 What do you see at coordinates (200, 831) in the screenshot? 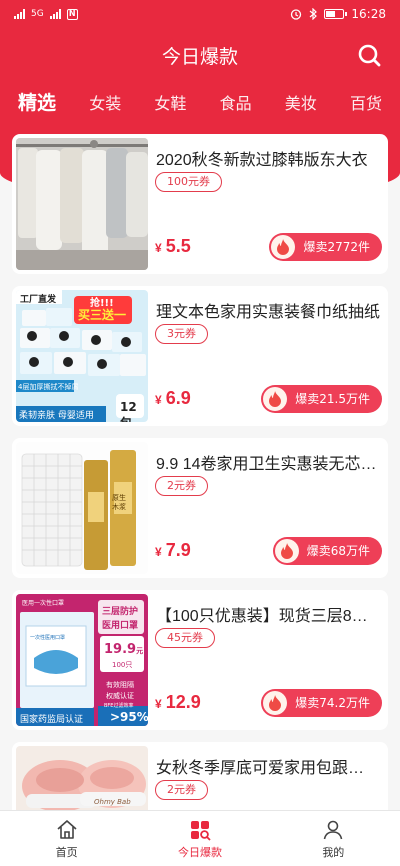
I see `hot-grid-icon` at bounding box center [200, 831].